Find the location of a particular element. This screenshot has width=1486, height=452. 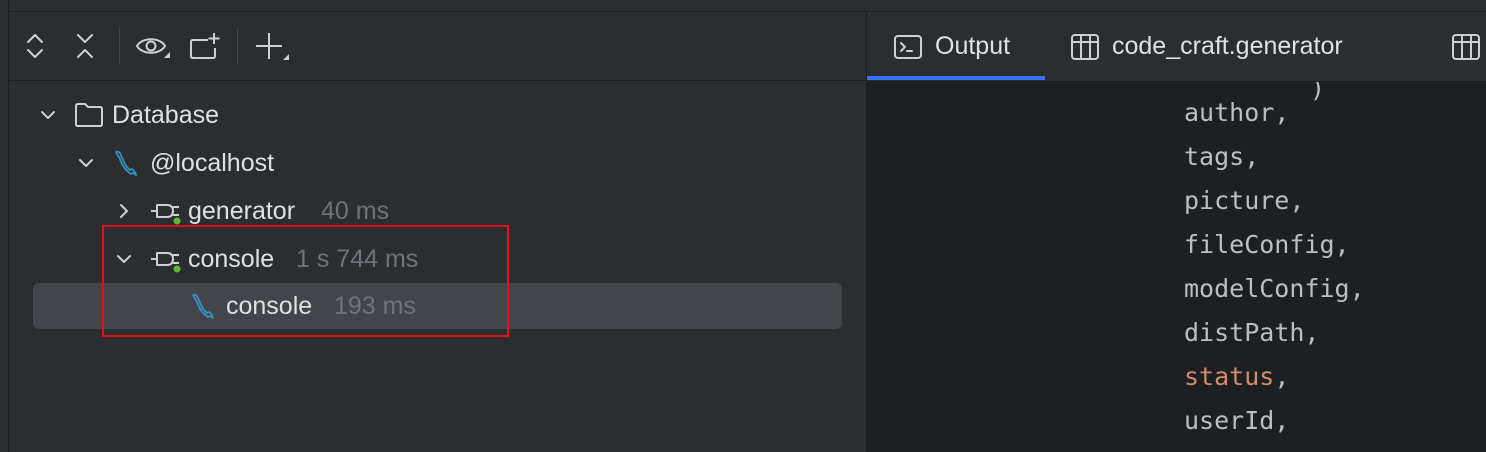

view-options-button is located at coordinates (153, 46).